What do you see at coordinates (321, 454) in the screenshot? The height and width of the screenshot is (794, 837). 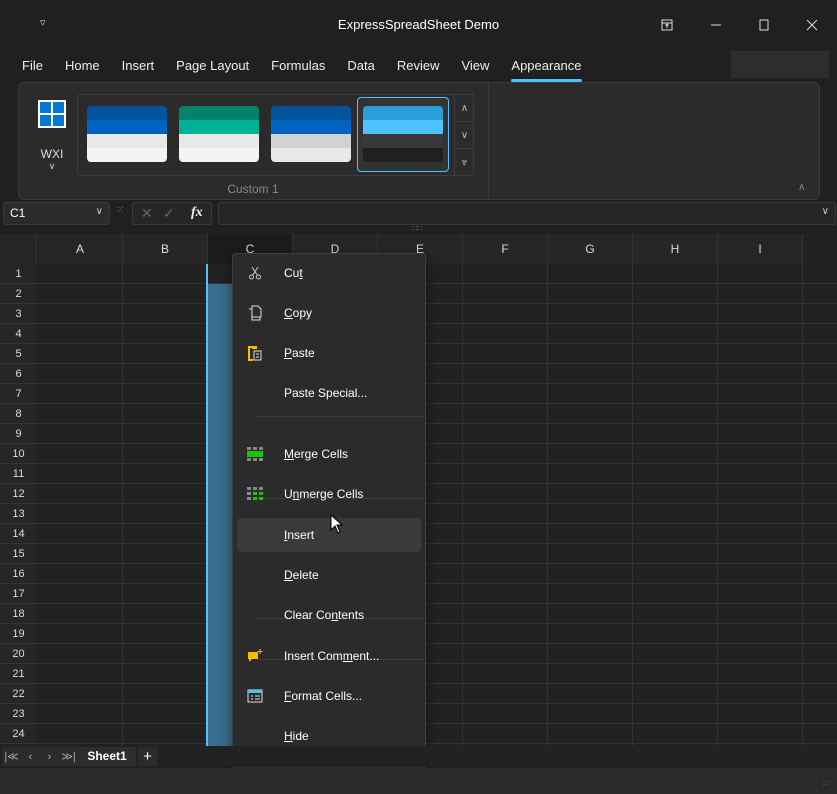 I see `label-text: erge Cells` at bounding box center [321, 454].